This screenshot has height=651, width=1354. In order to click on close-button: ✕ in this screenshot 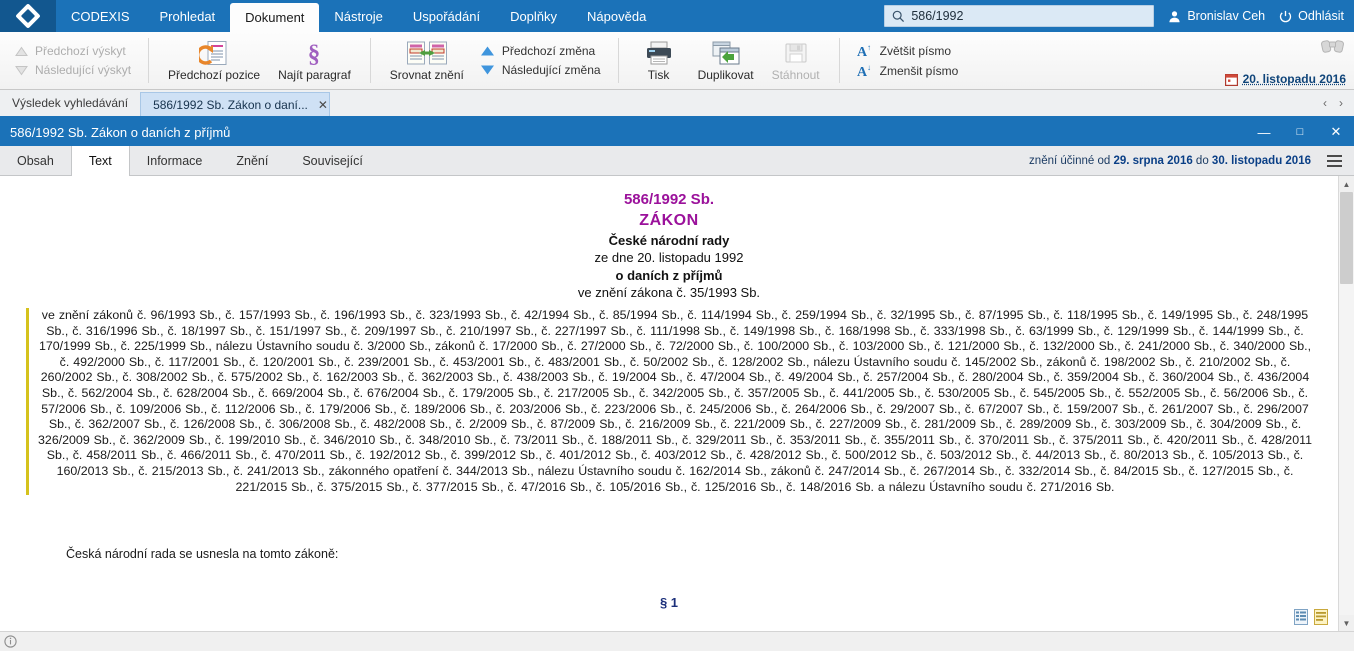, I will do `click(1336, 132)`.